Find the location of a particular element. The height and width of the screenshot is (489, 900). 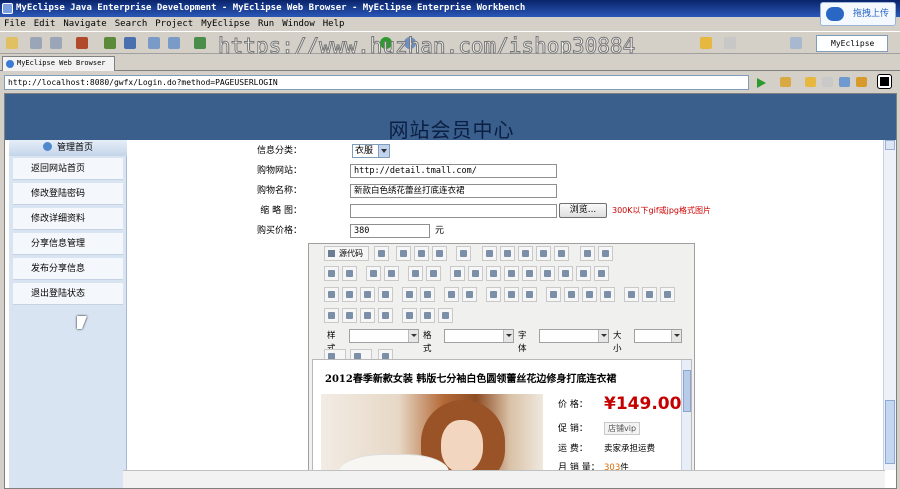

page-horizontal-scrollbar is located at coordinates (504, 479).